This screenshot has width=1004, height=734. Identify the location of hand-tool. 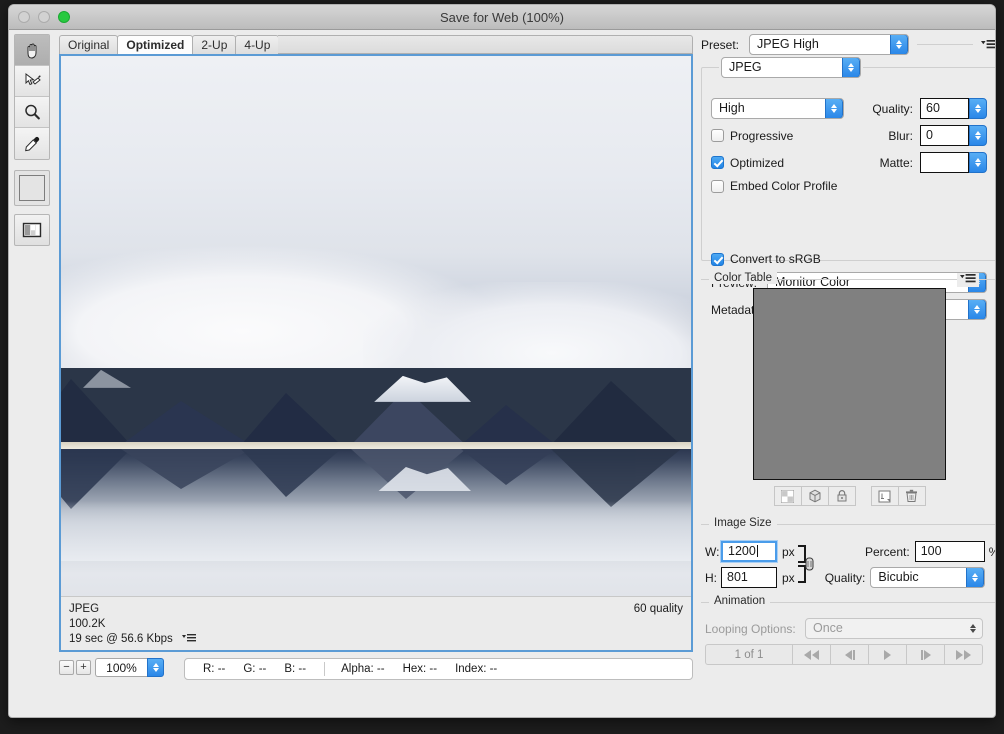
(32, 50).